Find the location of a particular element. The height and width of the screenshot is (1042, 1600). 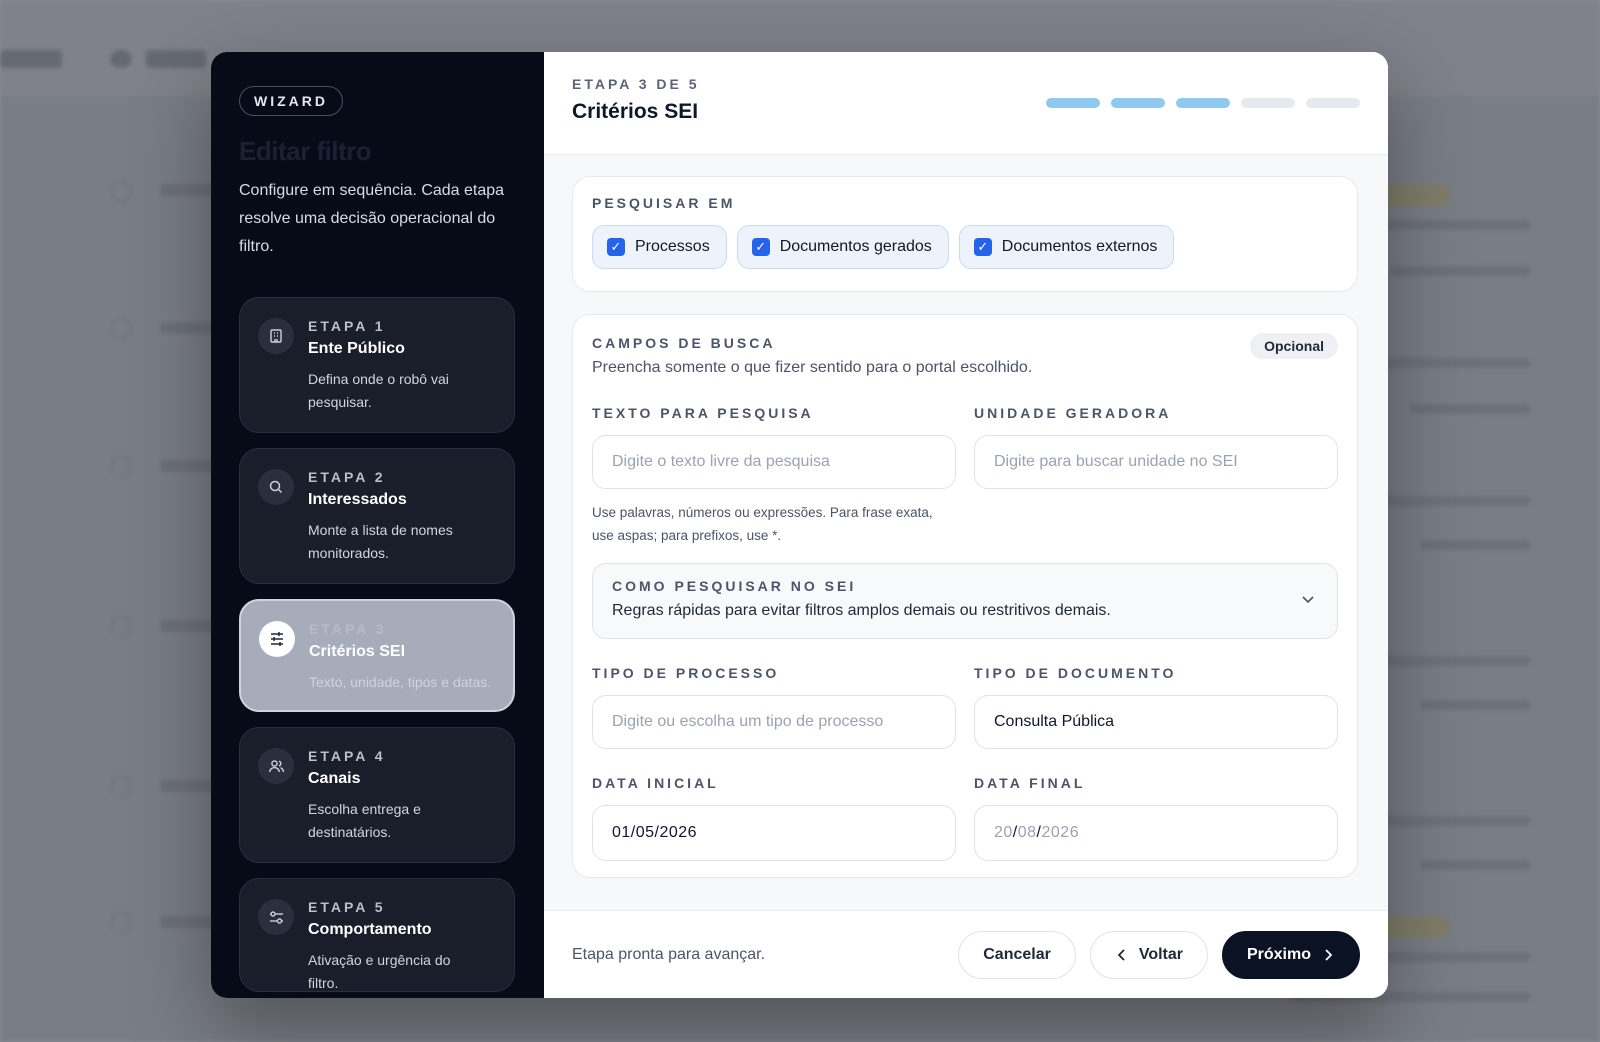

date-display: 20/08/2026 is located at coordinates (1036, 833).